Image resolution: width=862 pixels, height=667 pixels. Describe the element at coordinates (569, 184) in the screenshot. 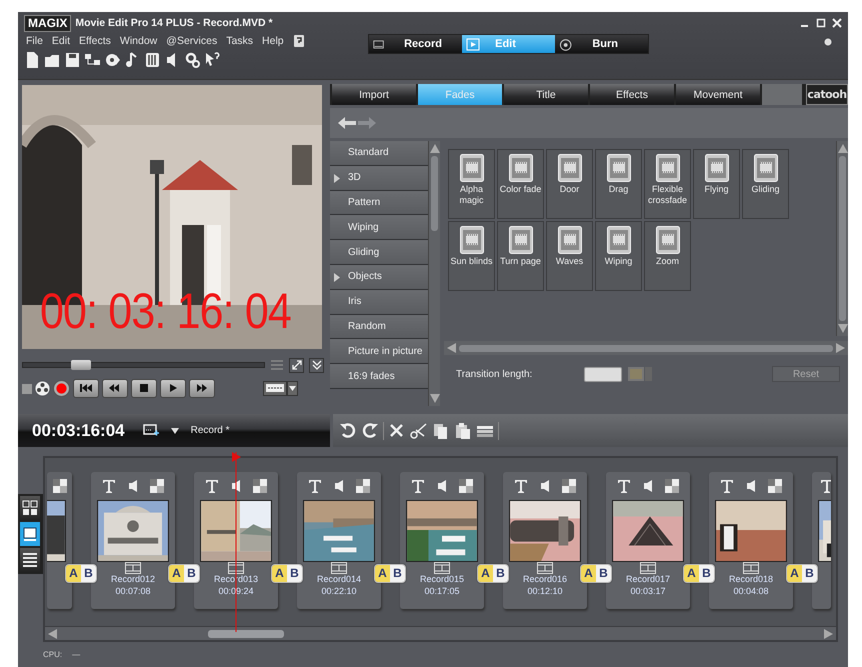

I see `fade-tile: Door` at that location.